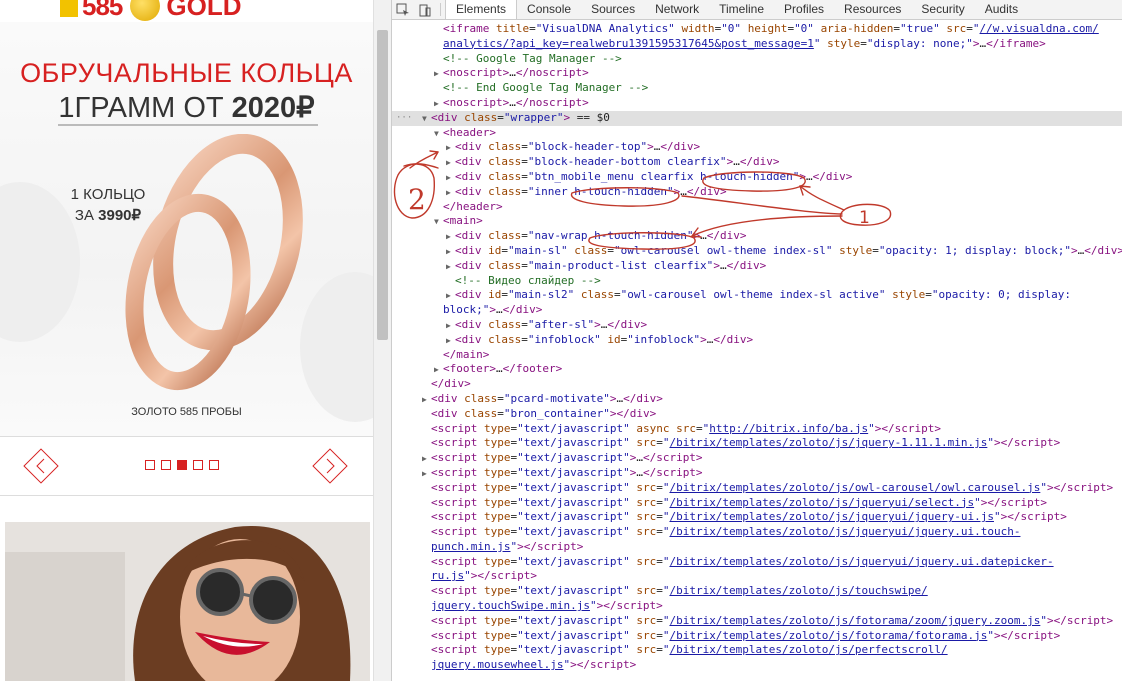 The image size is (1122, 681). What do you see at coordinates (757, 665) in the screenshot?
I see `dom-node-line: jquery.mousewheel.js"></script>` at bounding box center [757, 665].